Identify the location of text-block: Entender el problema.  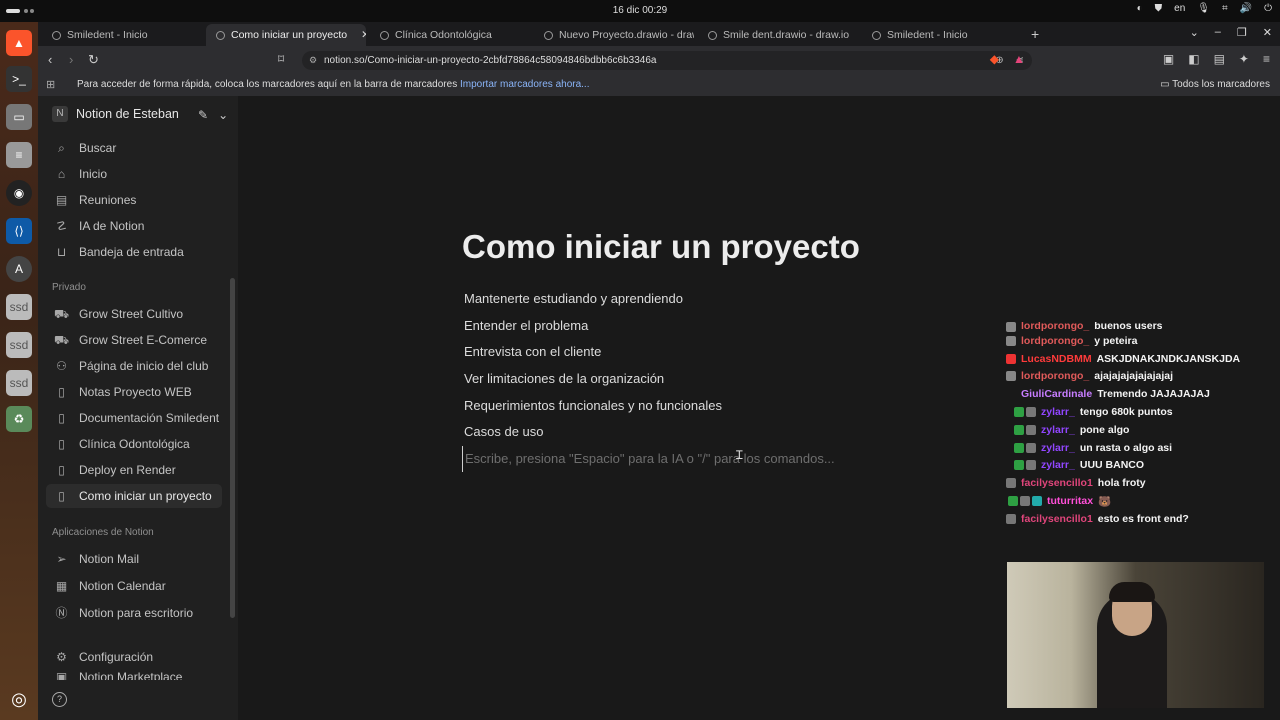
(742, 326).